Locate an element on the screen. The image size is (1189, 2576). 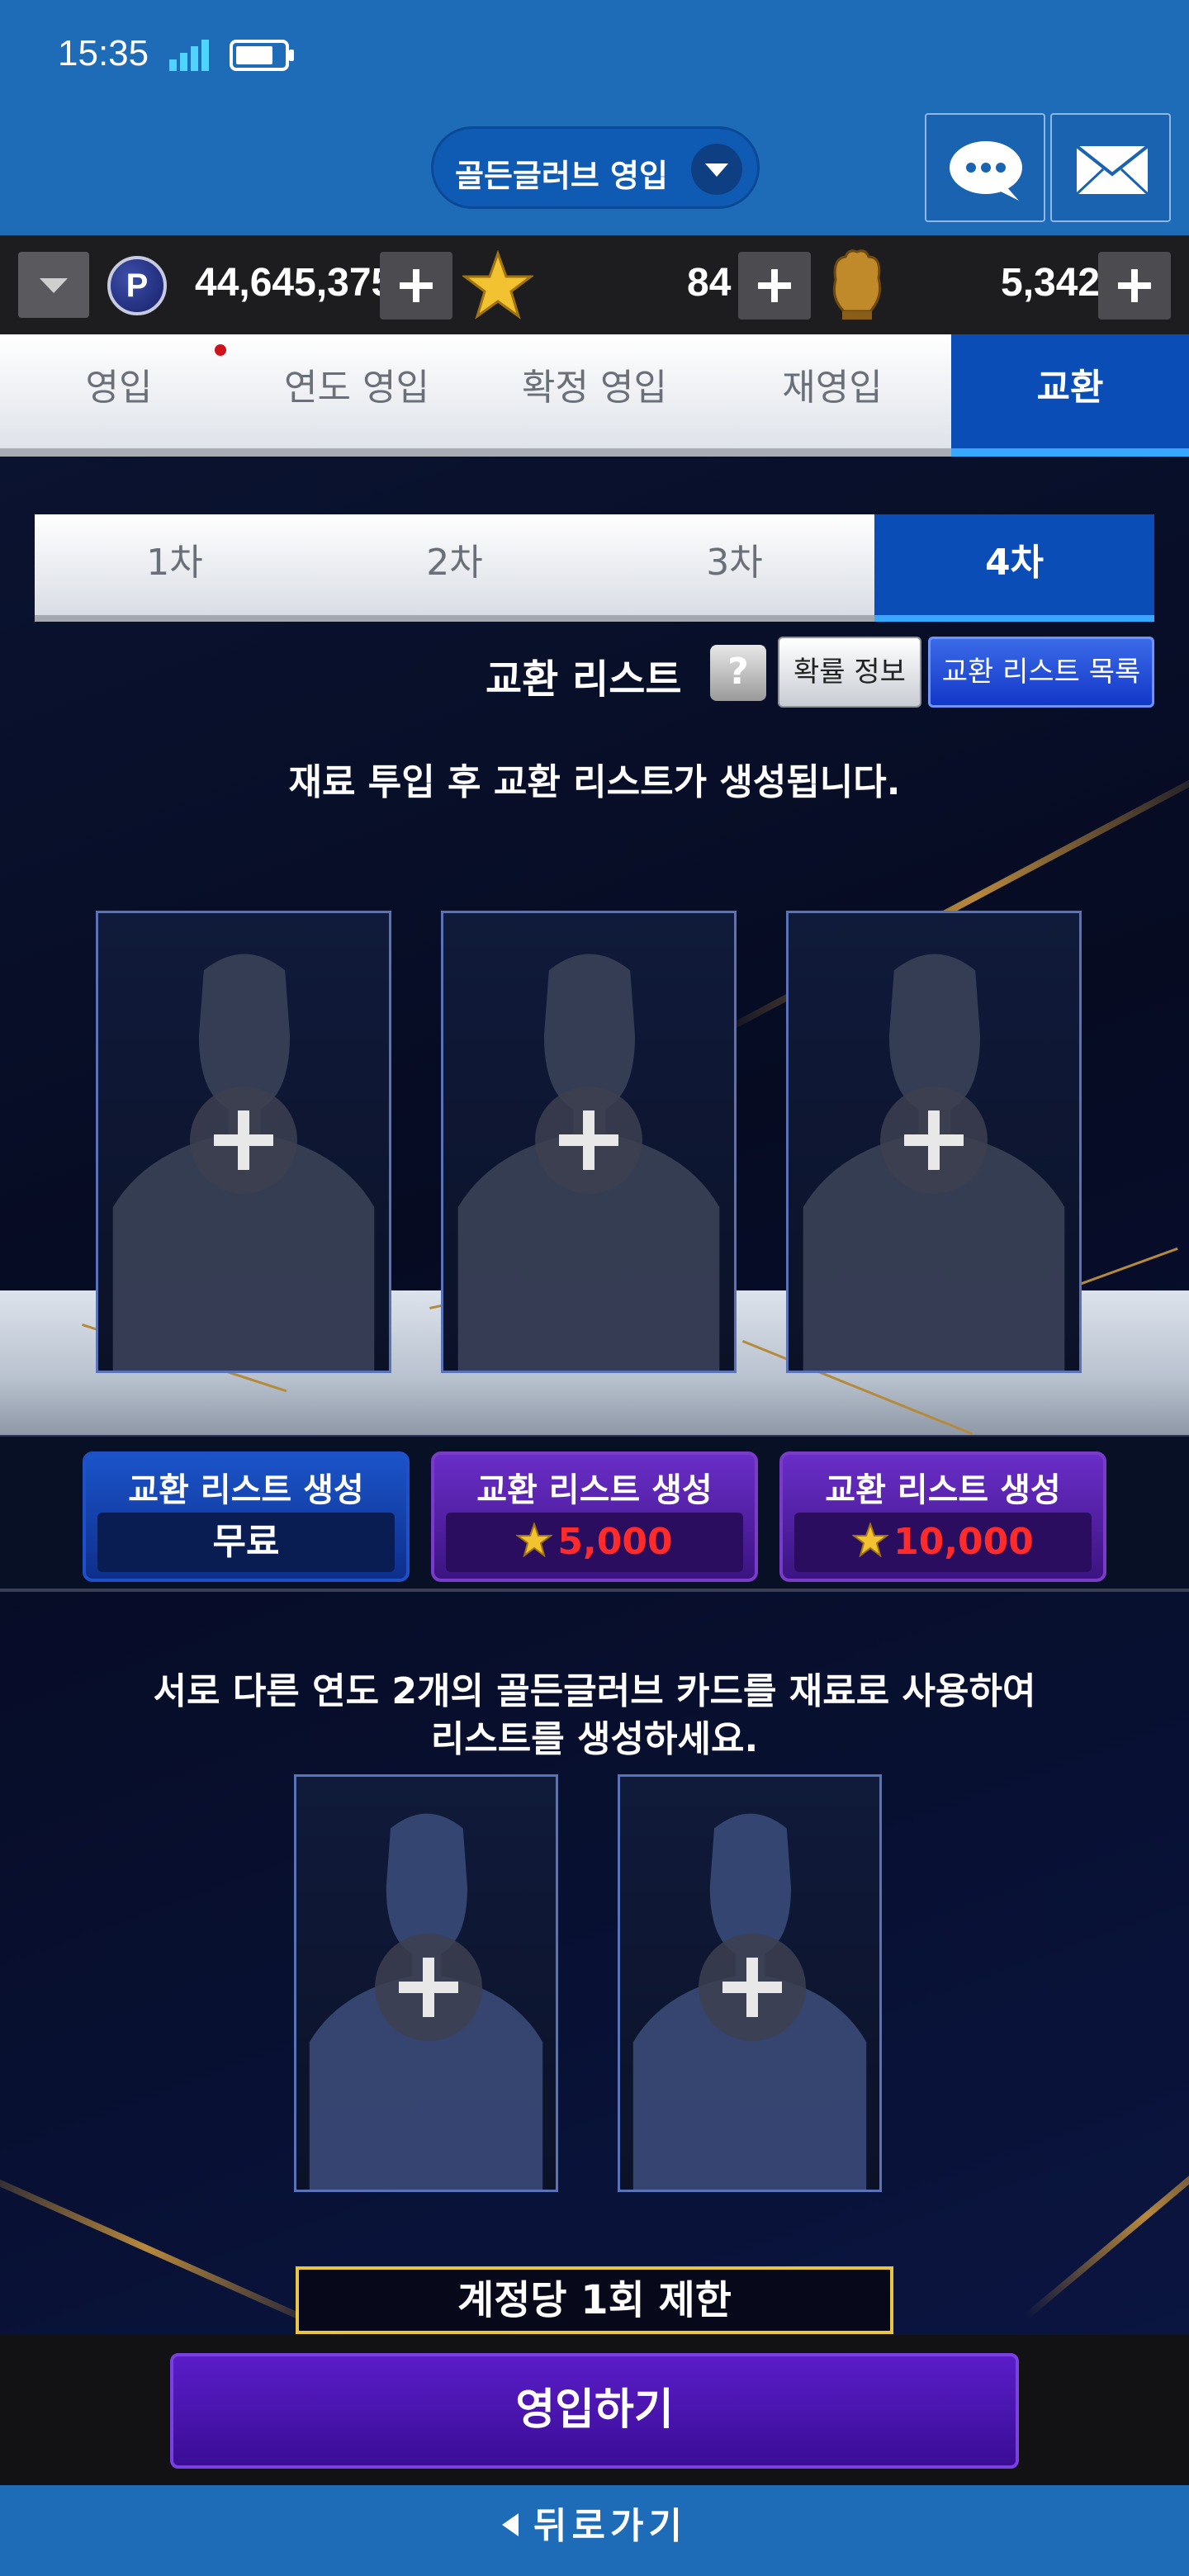
signal-icon is located at coordinates (189, 55).